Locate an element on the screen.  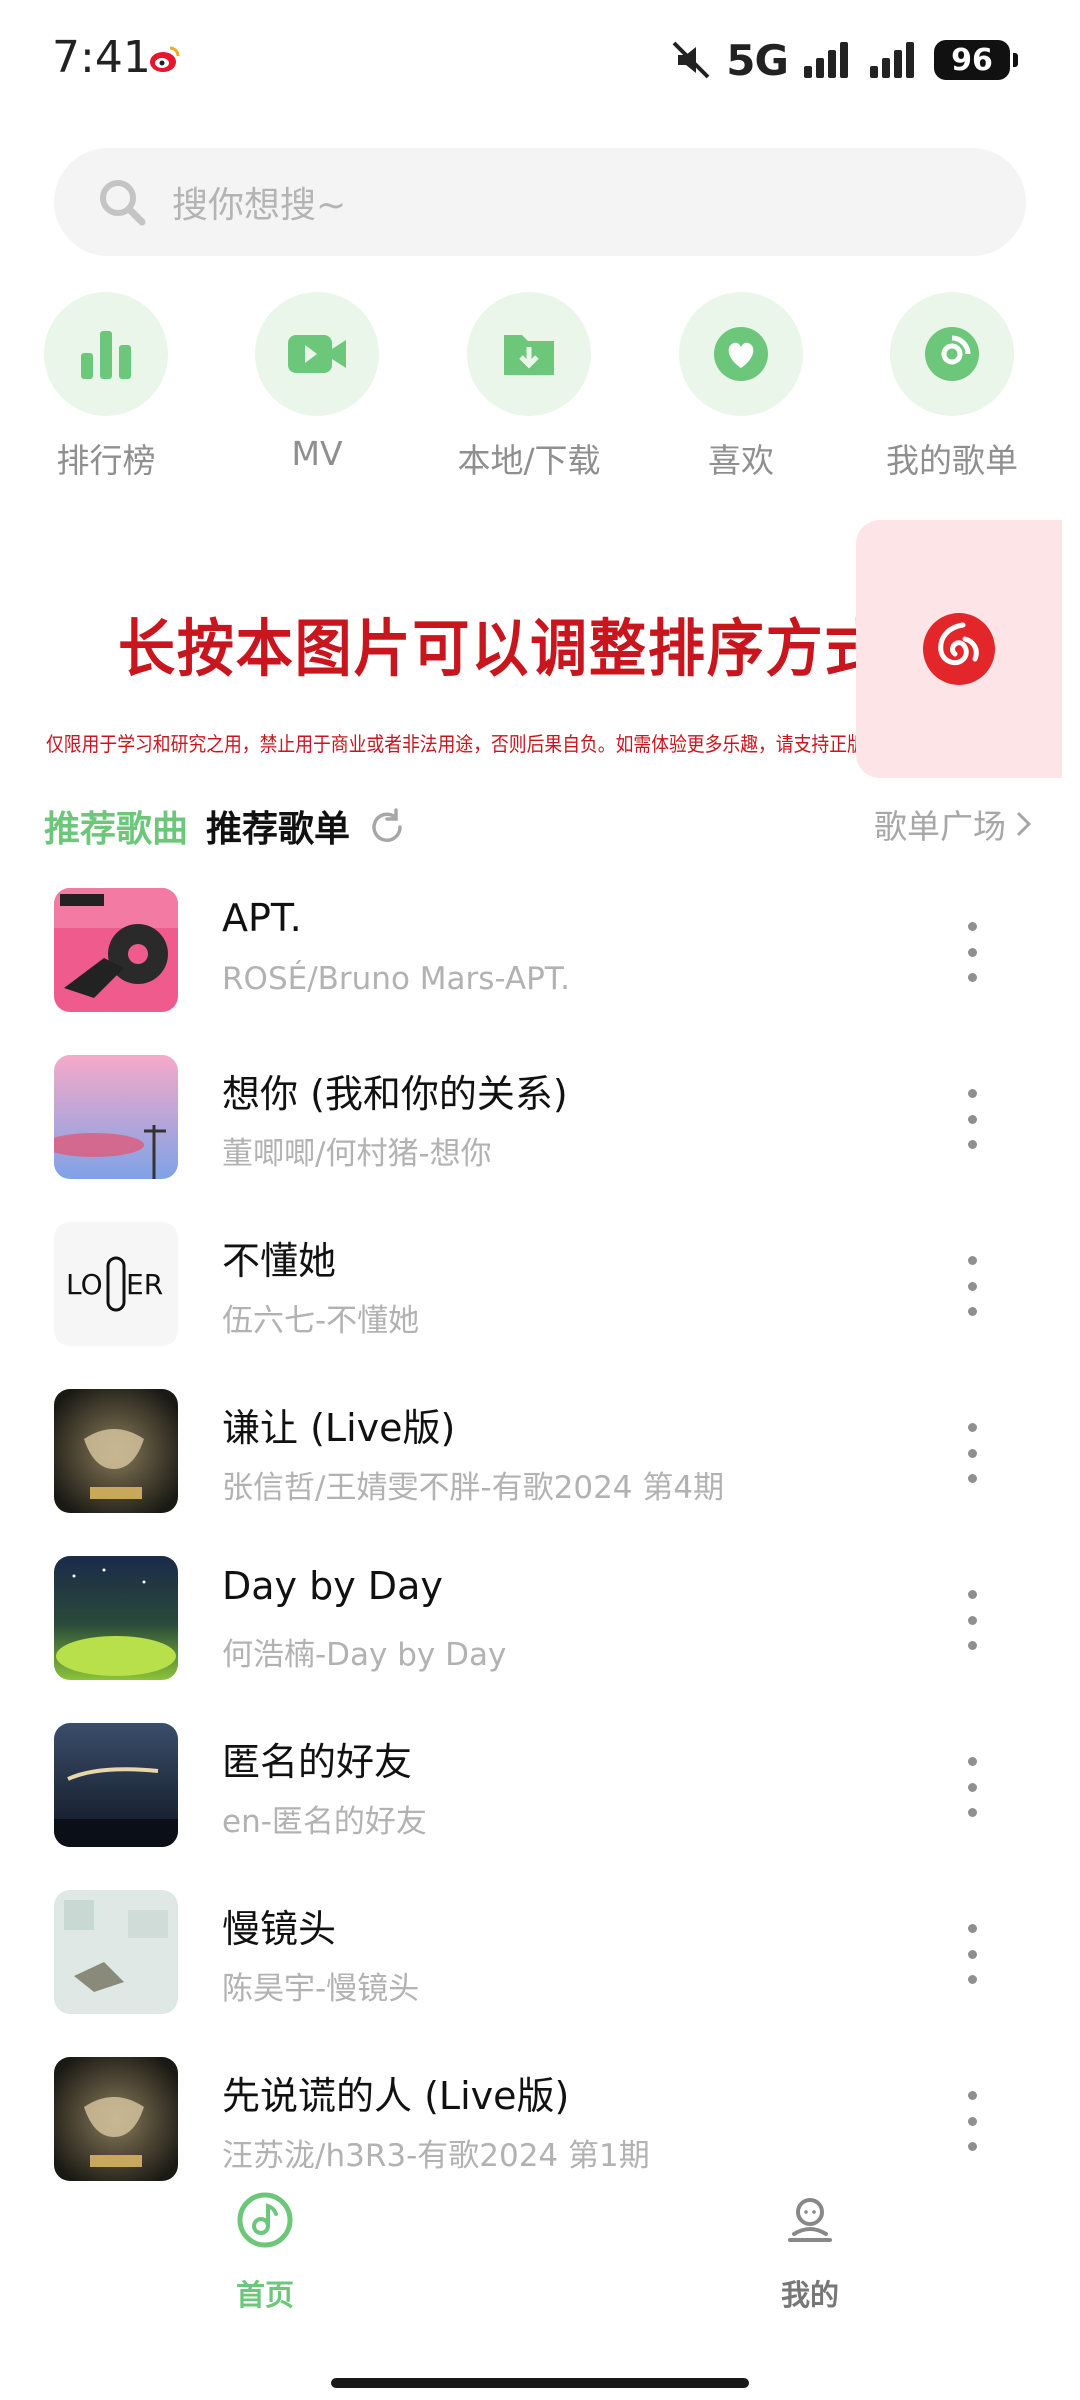
mute-icon is located at coordinates (691, 60).